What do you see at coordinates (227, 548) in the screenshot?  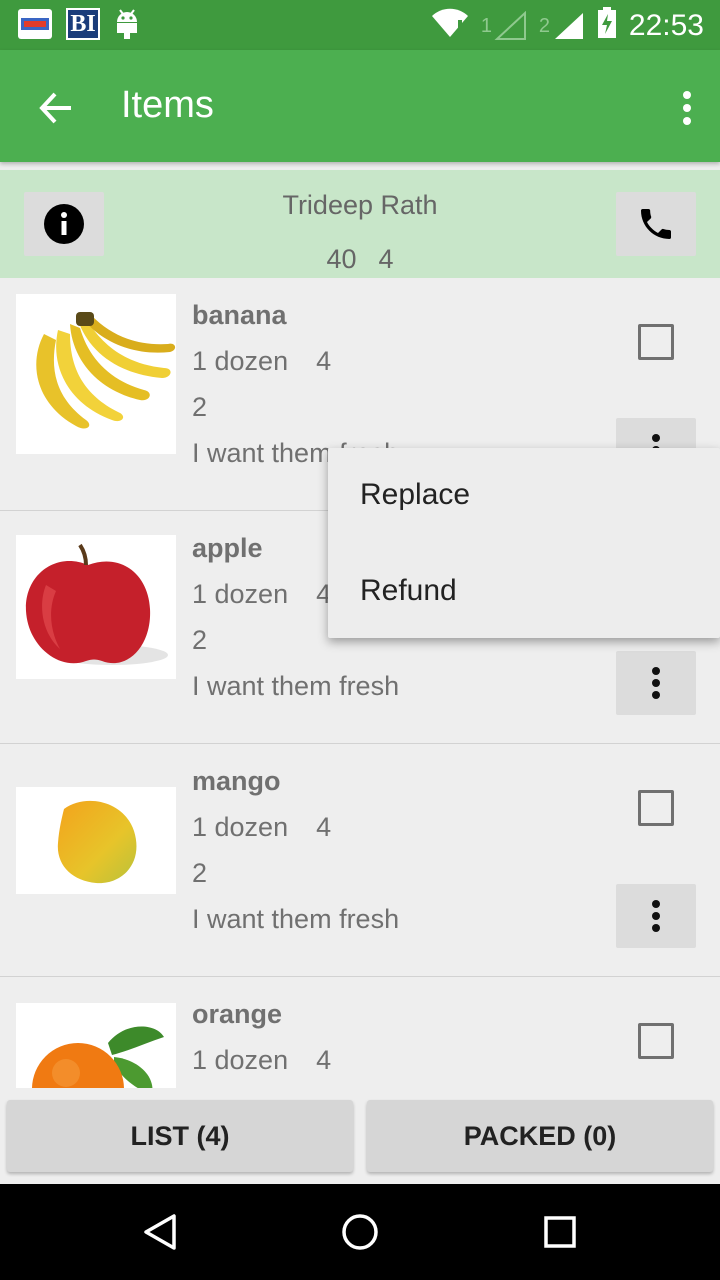 I see `item-name: apple` at bounding box center [227, 548].